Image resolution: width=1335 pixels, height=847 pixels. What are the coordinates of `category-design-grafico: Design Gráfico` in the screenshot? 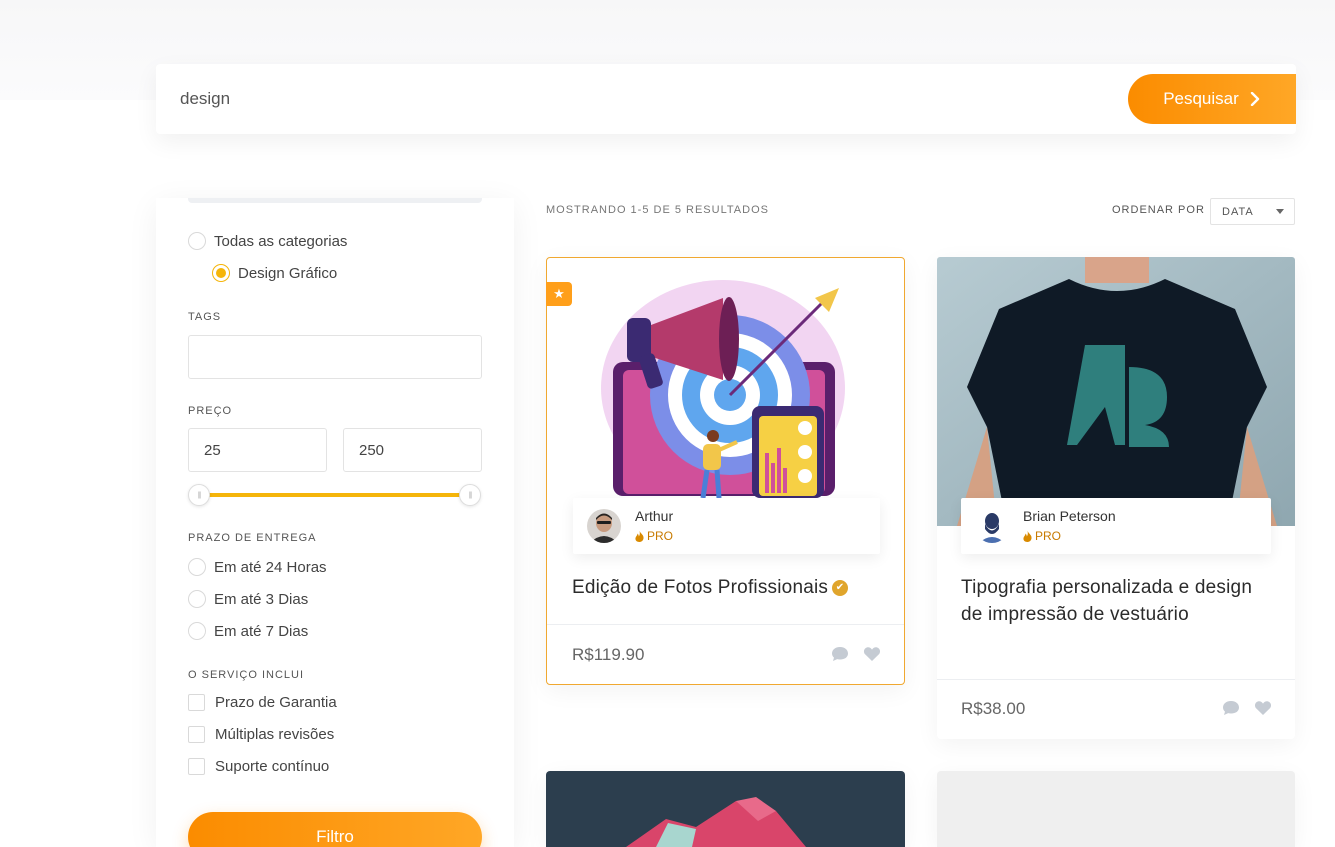 It's located at (274, 273).